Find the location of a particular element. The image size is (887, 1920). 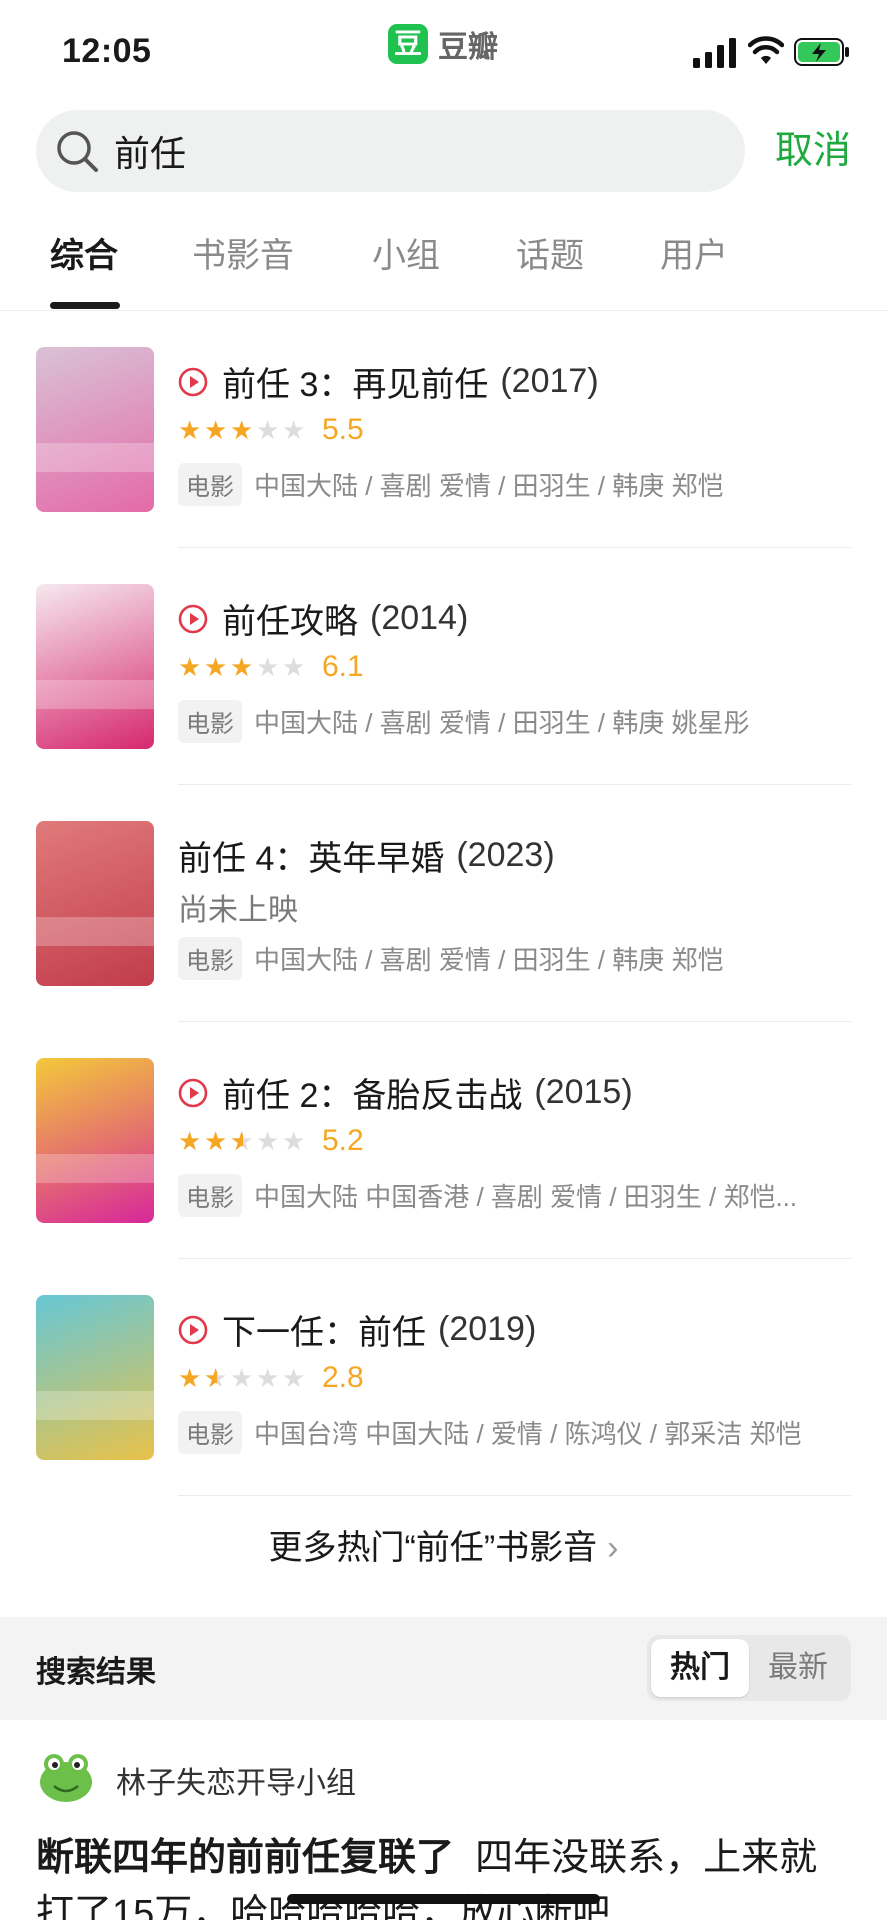

result-title: 前任 2：备胎反击战 is located at coordinates (372, 1092).